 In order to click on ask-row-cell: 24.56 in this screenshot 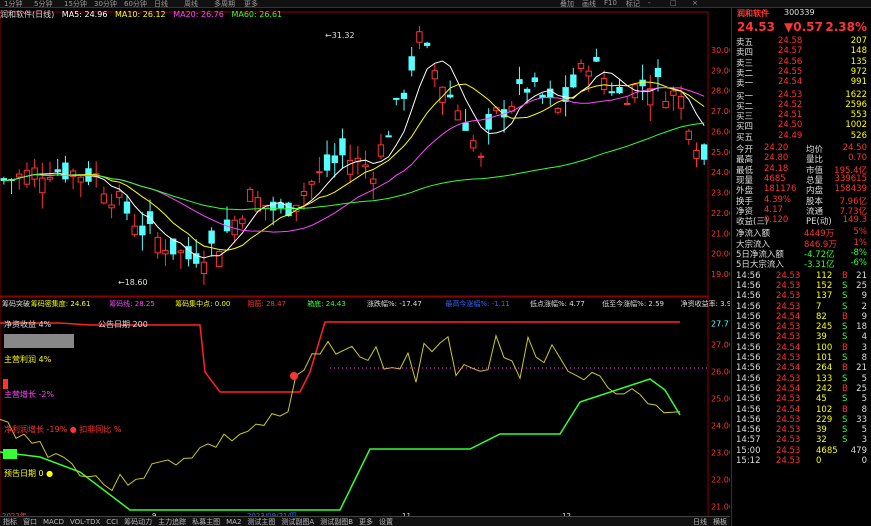, I will do `click(790, 61)`.